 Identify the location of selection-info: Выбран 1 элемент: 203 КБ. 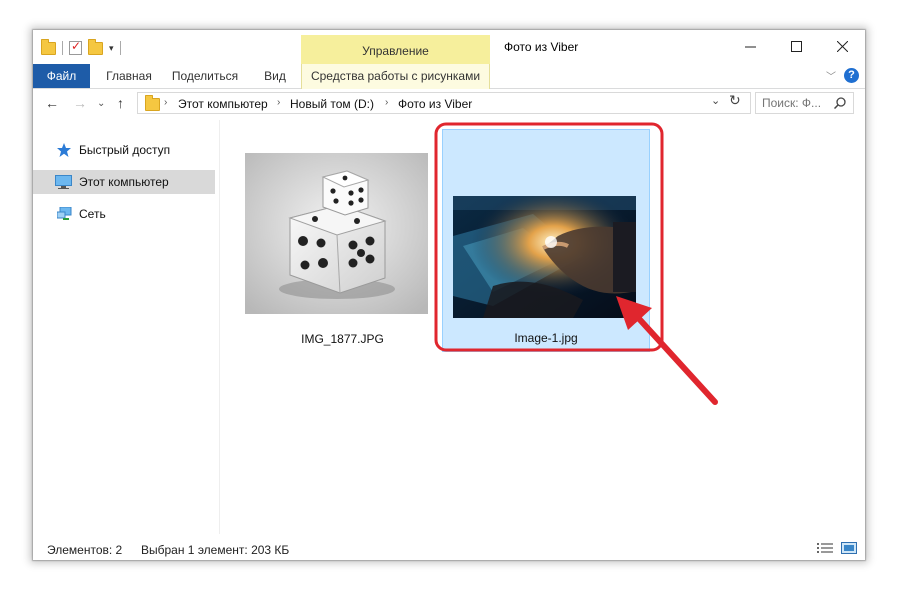
(215, 550).